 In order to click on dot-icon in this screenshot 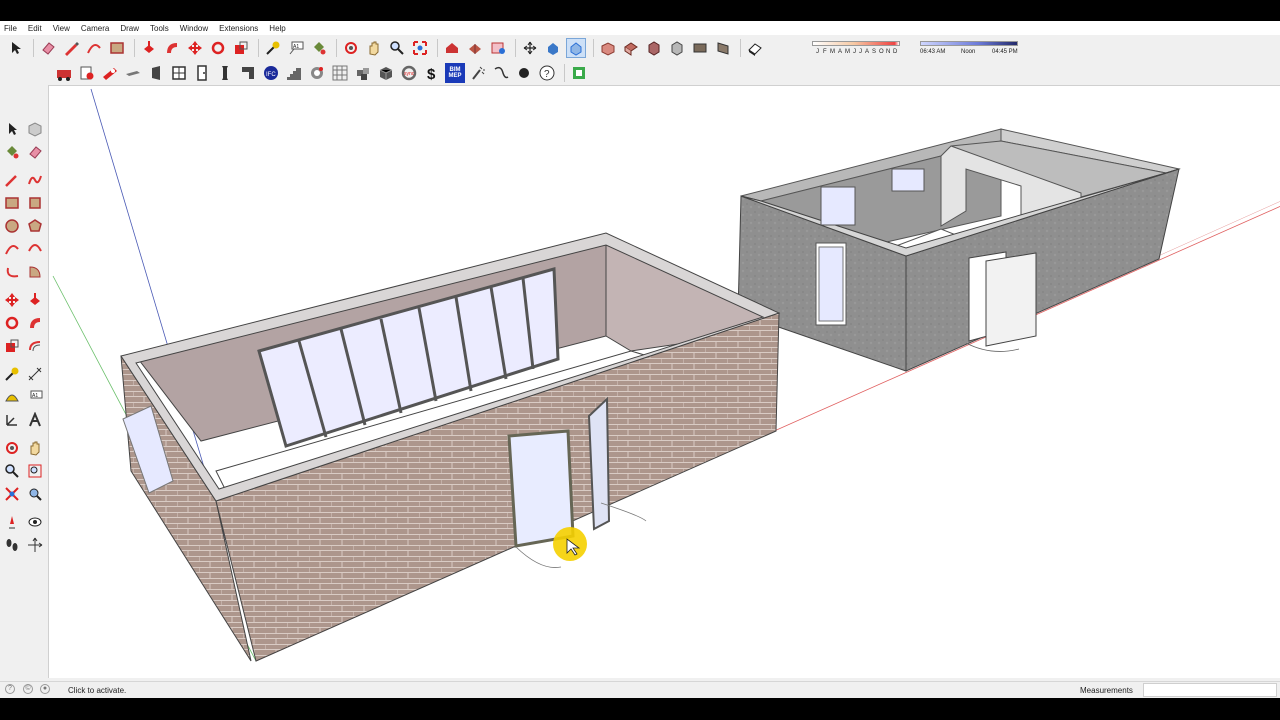, I will do `click(524, 73)`.